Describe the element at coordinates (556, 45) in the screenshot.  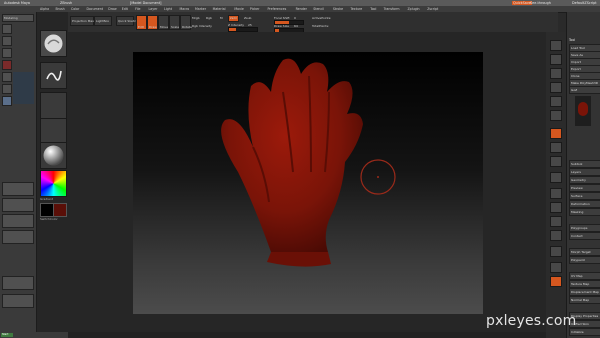
I see `bpr-button` at that location.